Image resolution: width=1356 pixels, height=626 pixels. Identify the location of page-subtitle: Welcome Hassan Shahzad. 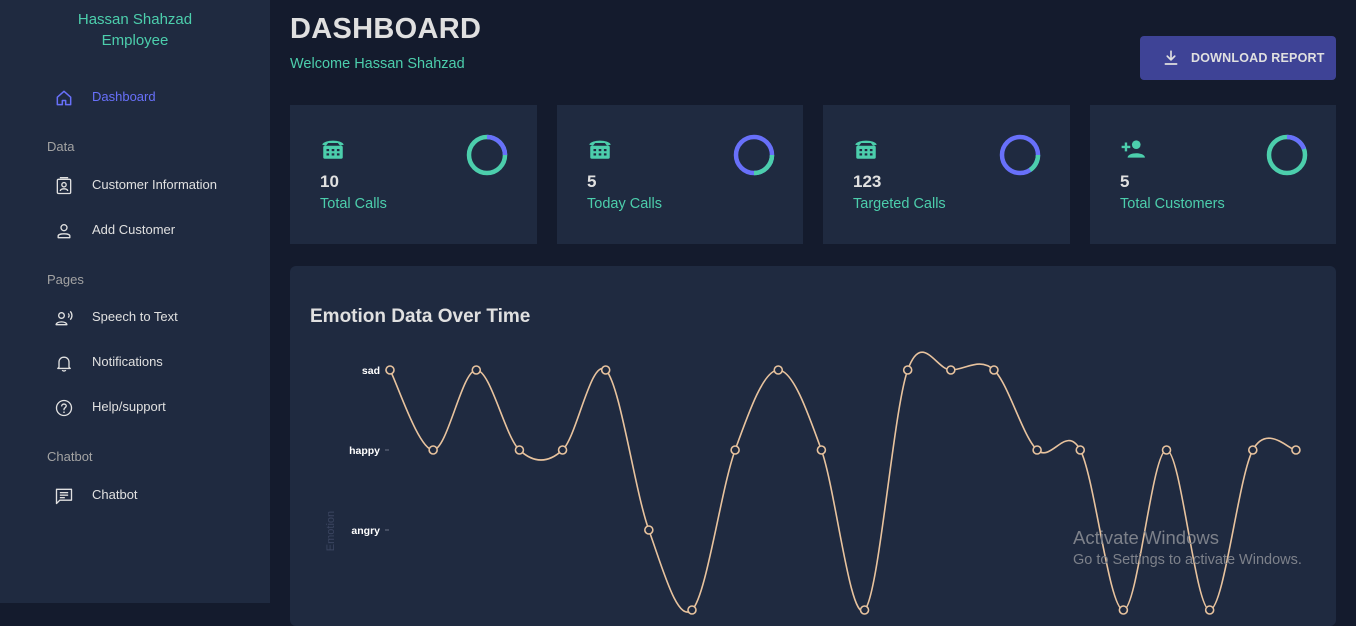
(377, 64).